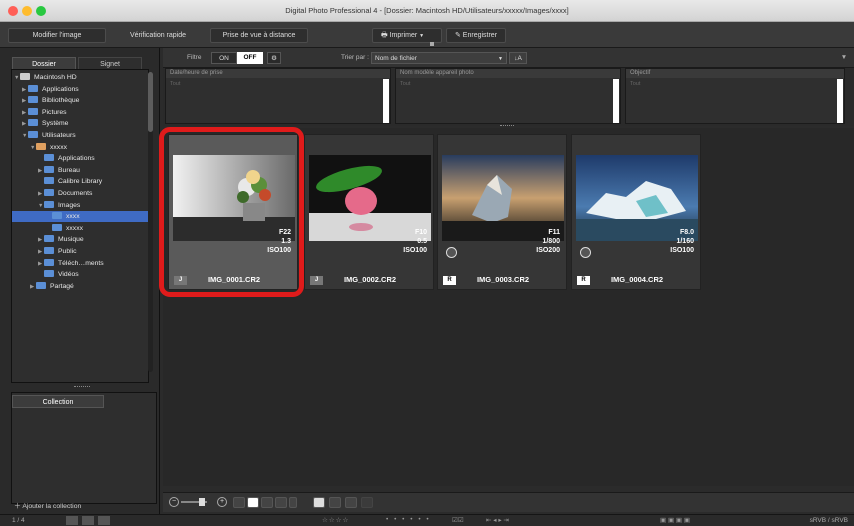  Describe the element at coordinates (44, 77) in the screenshot. I see `tree-item: ▼ Macintosh HD` at that location.